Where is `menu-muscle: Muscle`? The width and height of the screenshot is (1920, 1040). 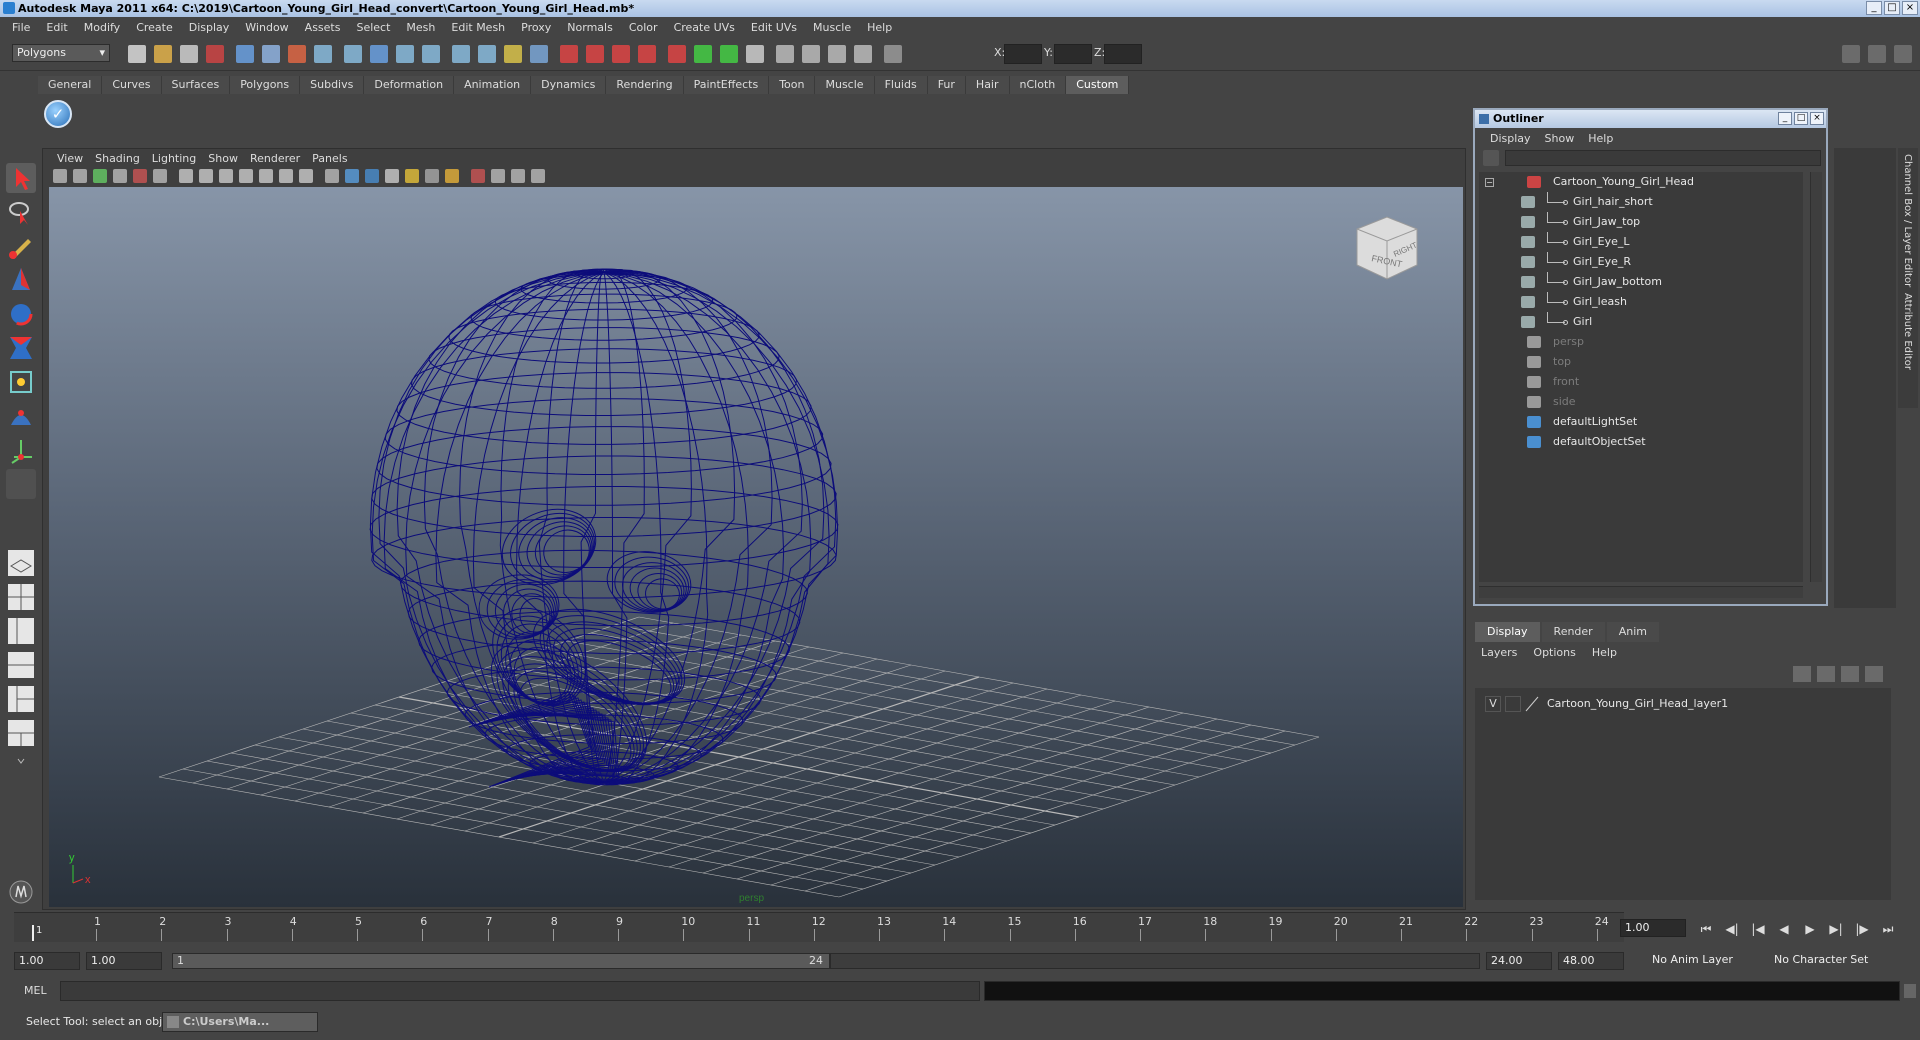 menu-muscle: Muscle is located at coordinates (832, 27).